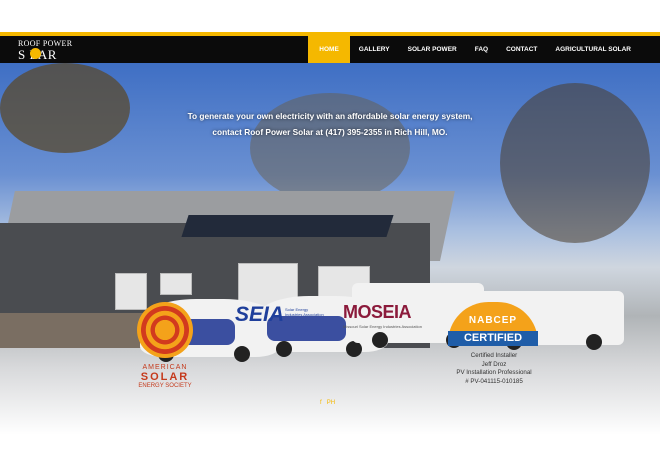 The width and height of the screenshot is (660, 471). Describe the element at coordinates (432, 49) in the screenshot. I see `nav-solar-power: SOLAR POWER` at that location.